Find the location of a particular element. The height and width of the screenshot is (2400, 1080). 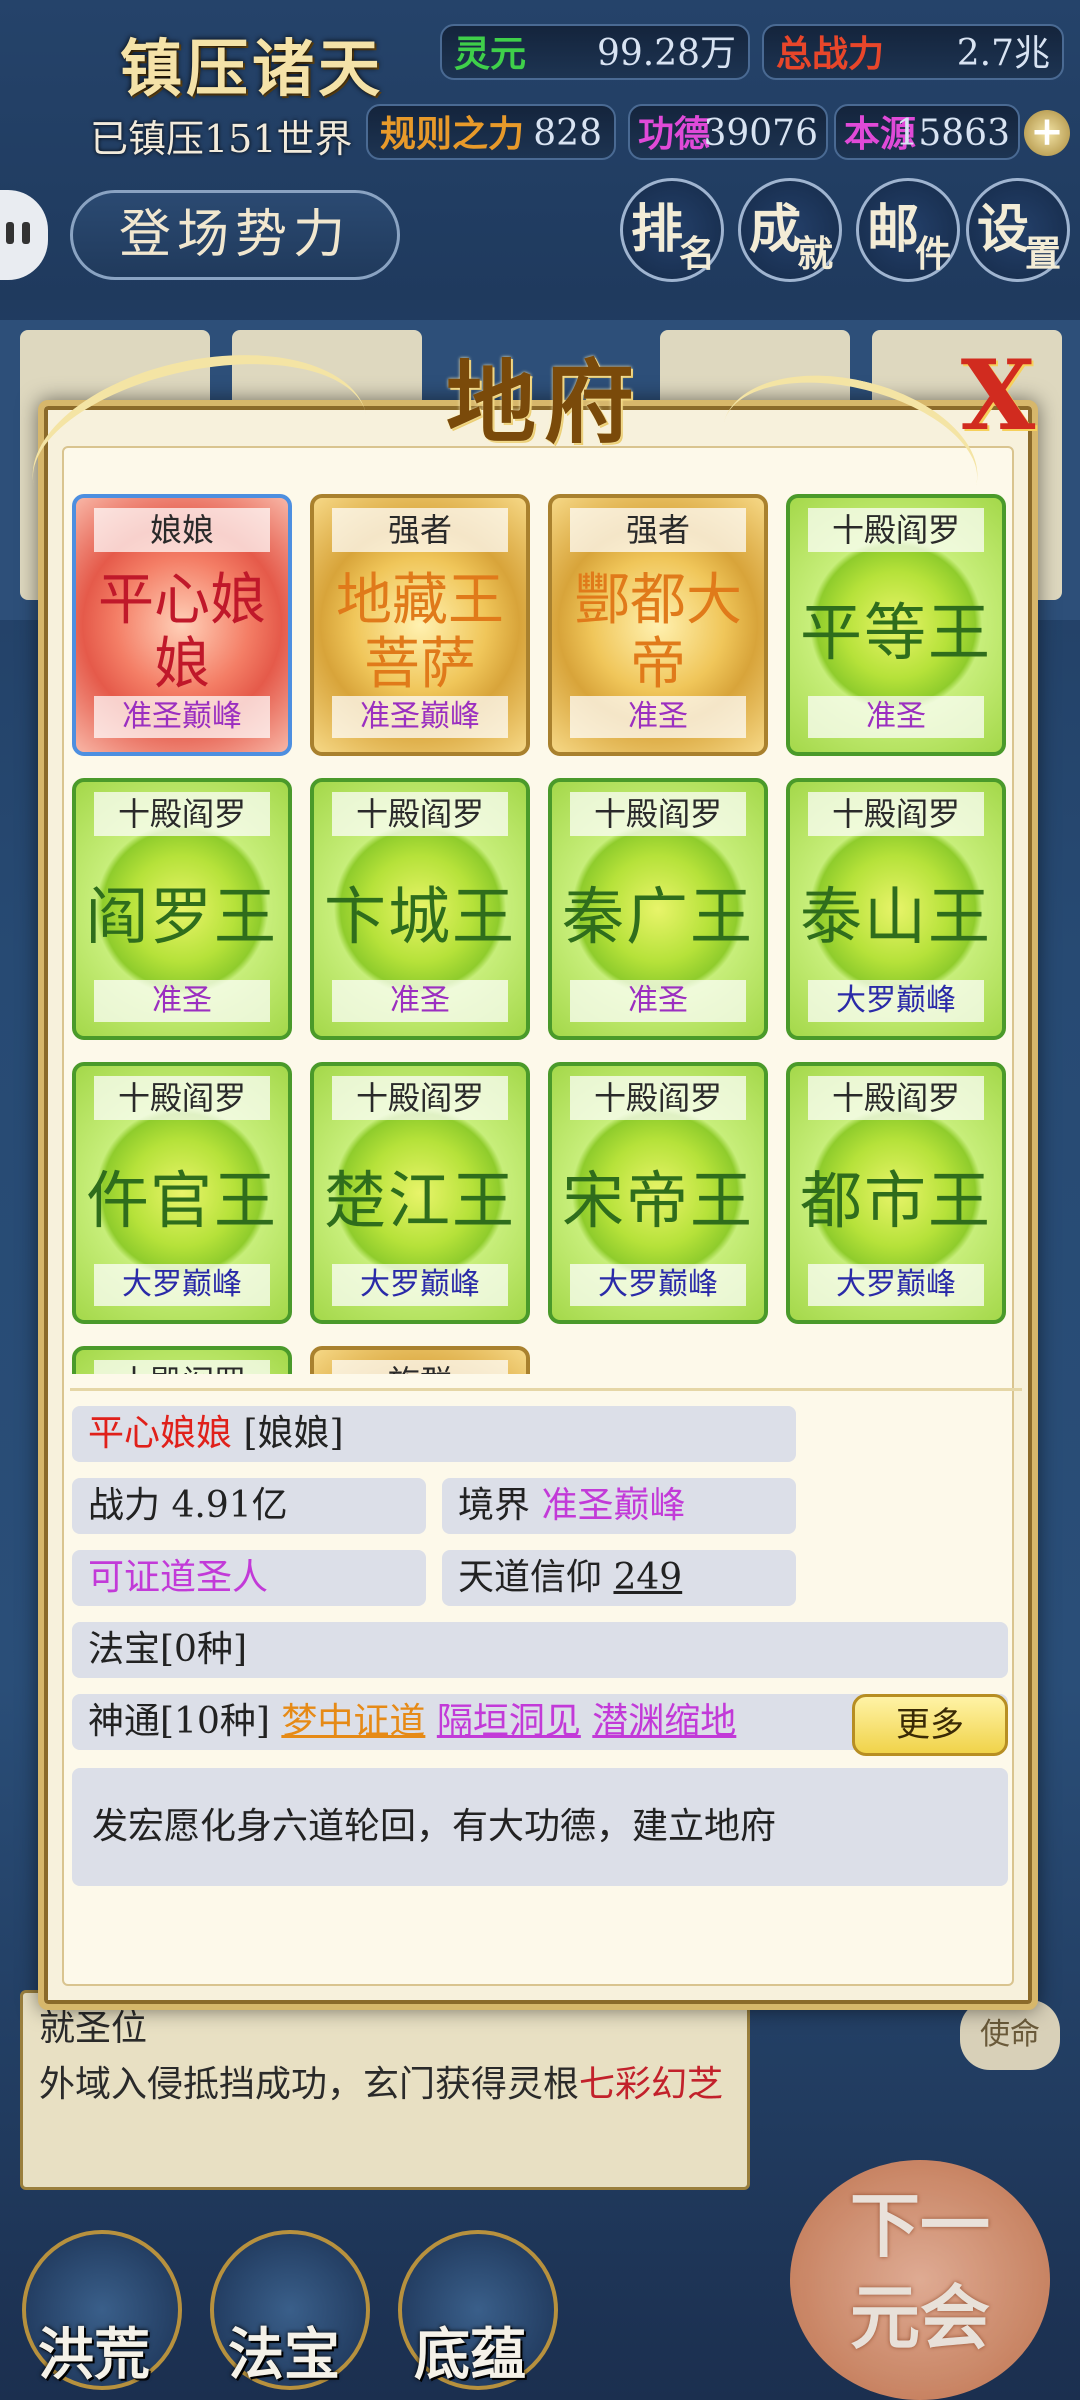

skill-link: 梦中证道 is located at coordinates (353, 1721).